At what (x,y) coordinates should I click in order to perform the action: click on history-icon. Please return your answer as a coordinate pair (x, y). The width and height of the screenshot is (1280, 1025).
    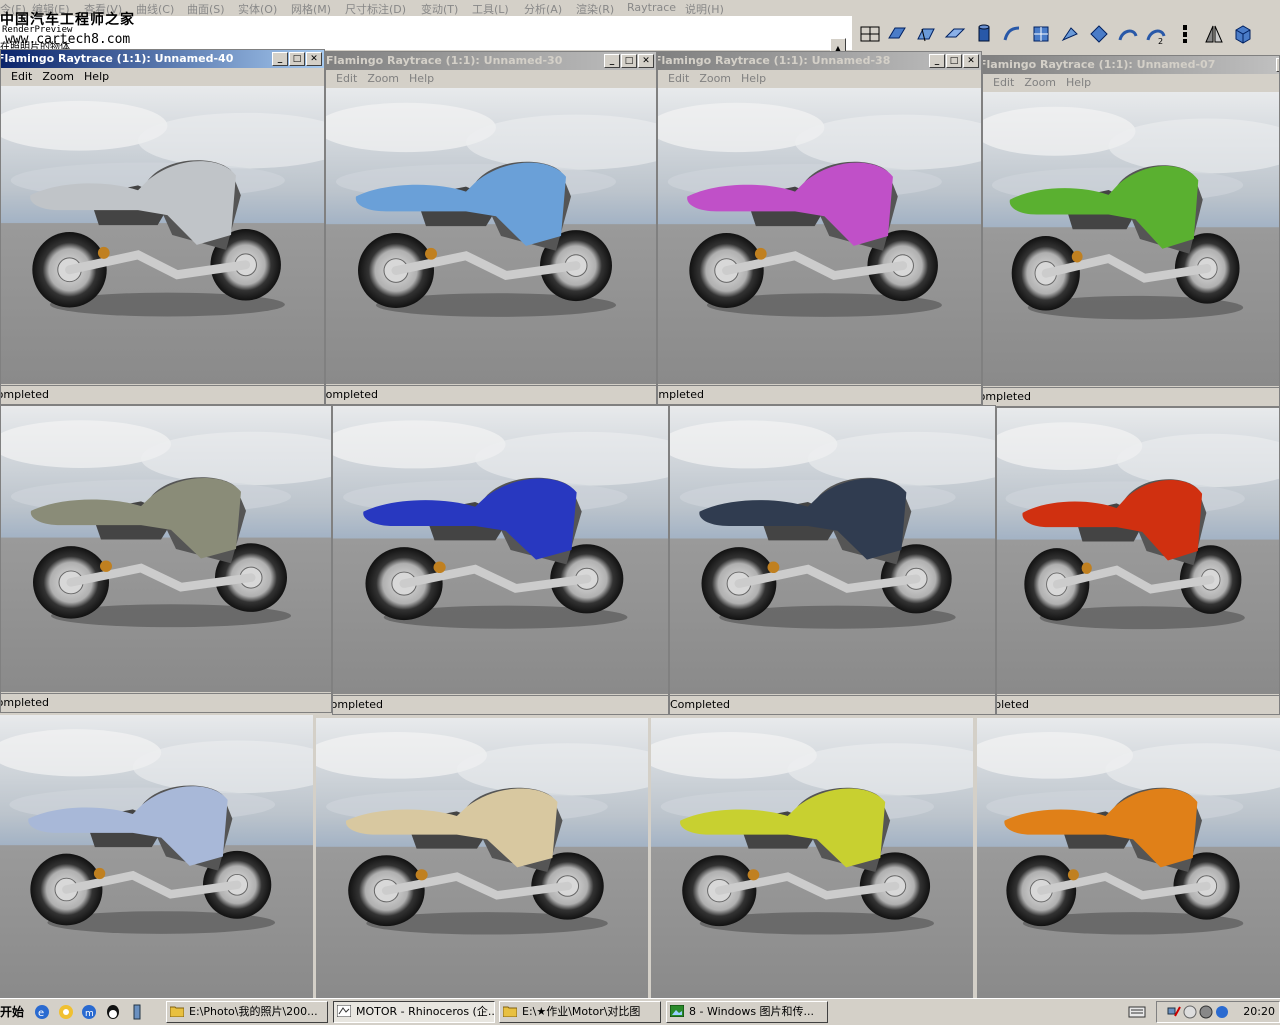
    Looking at the image, I should click on (1185, 34).